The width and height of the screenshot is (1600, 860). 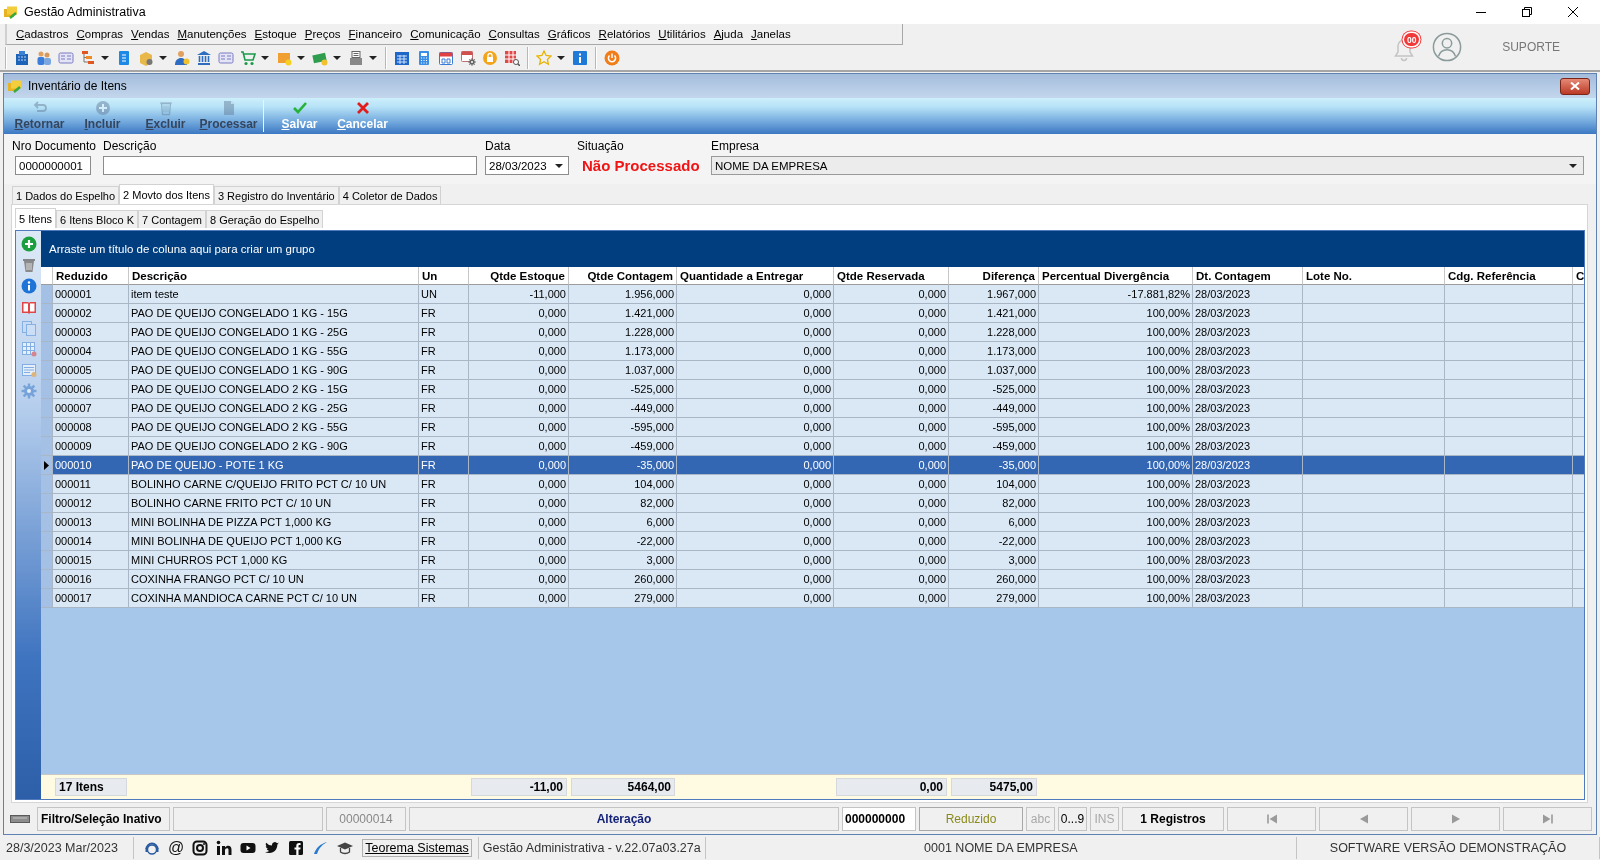 I want to click on edit-mode: Alteração, so click(x=624, y=818).